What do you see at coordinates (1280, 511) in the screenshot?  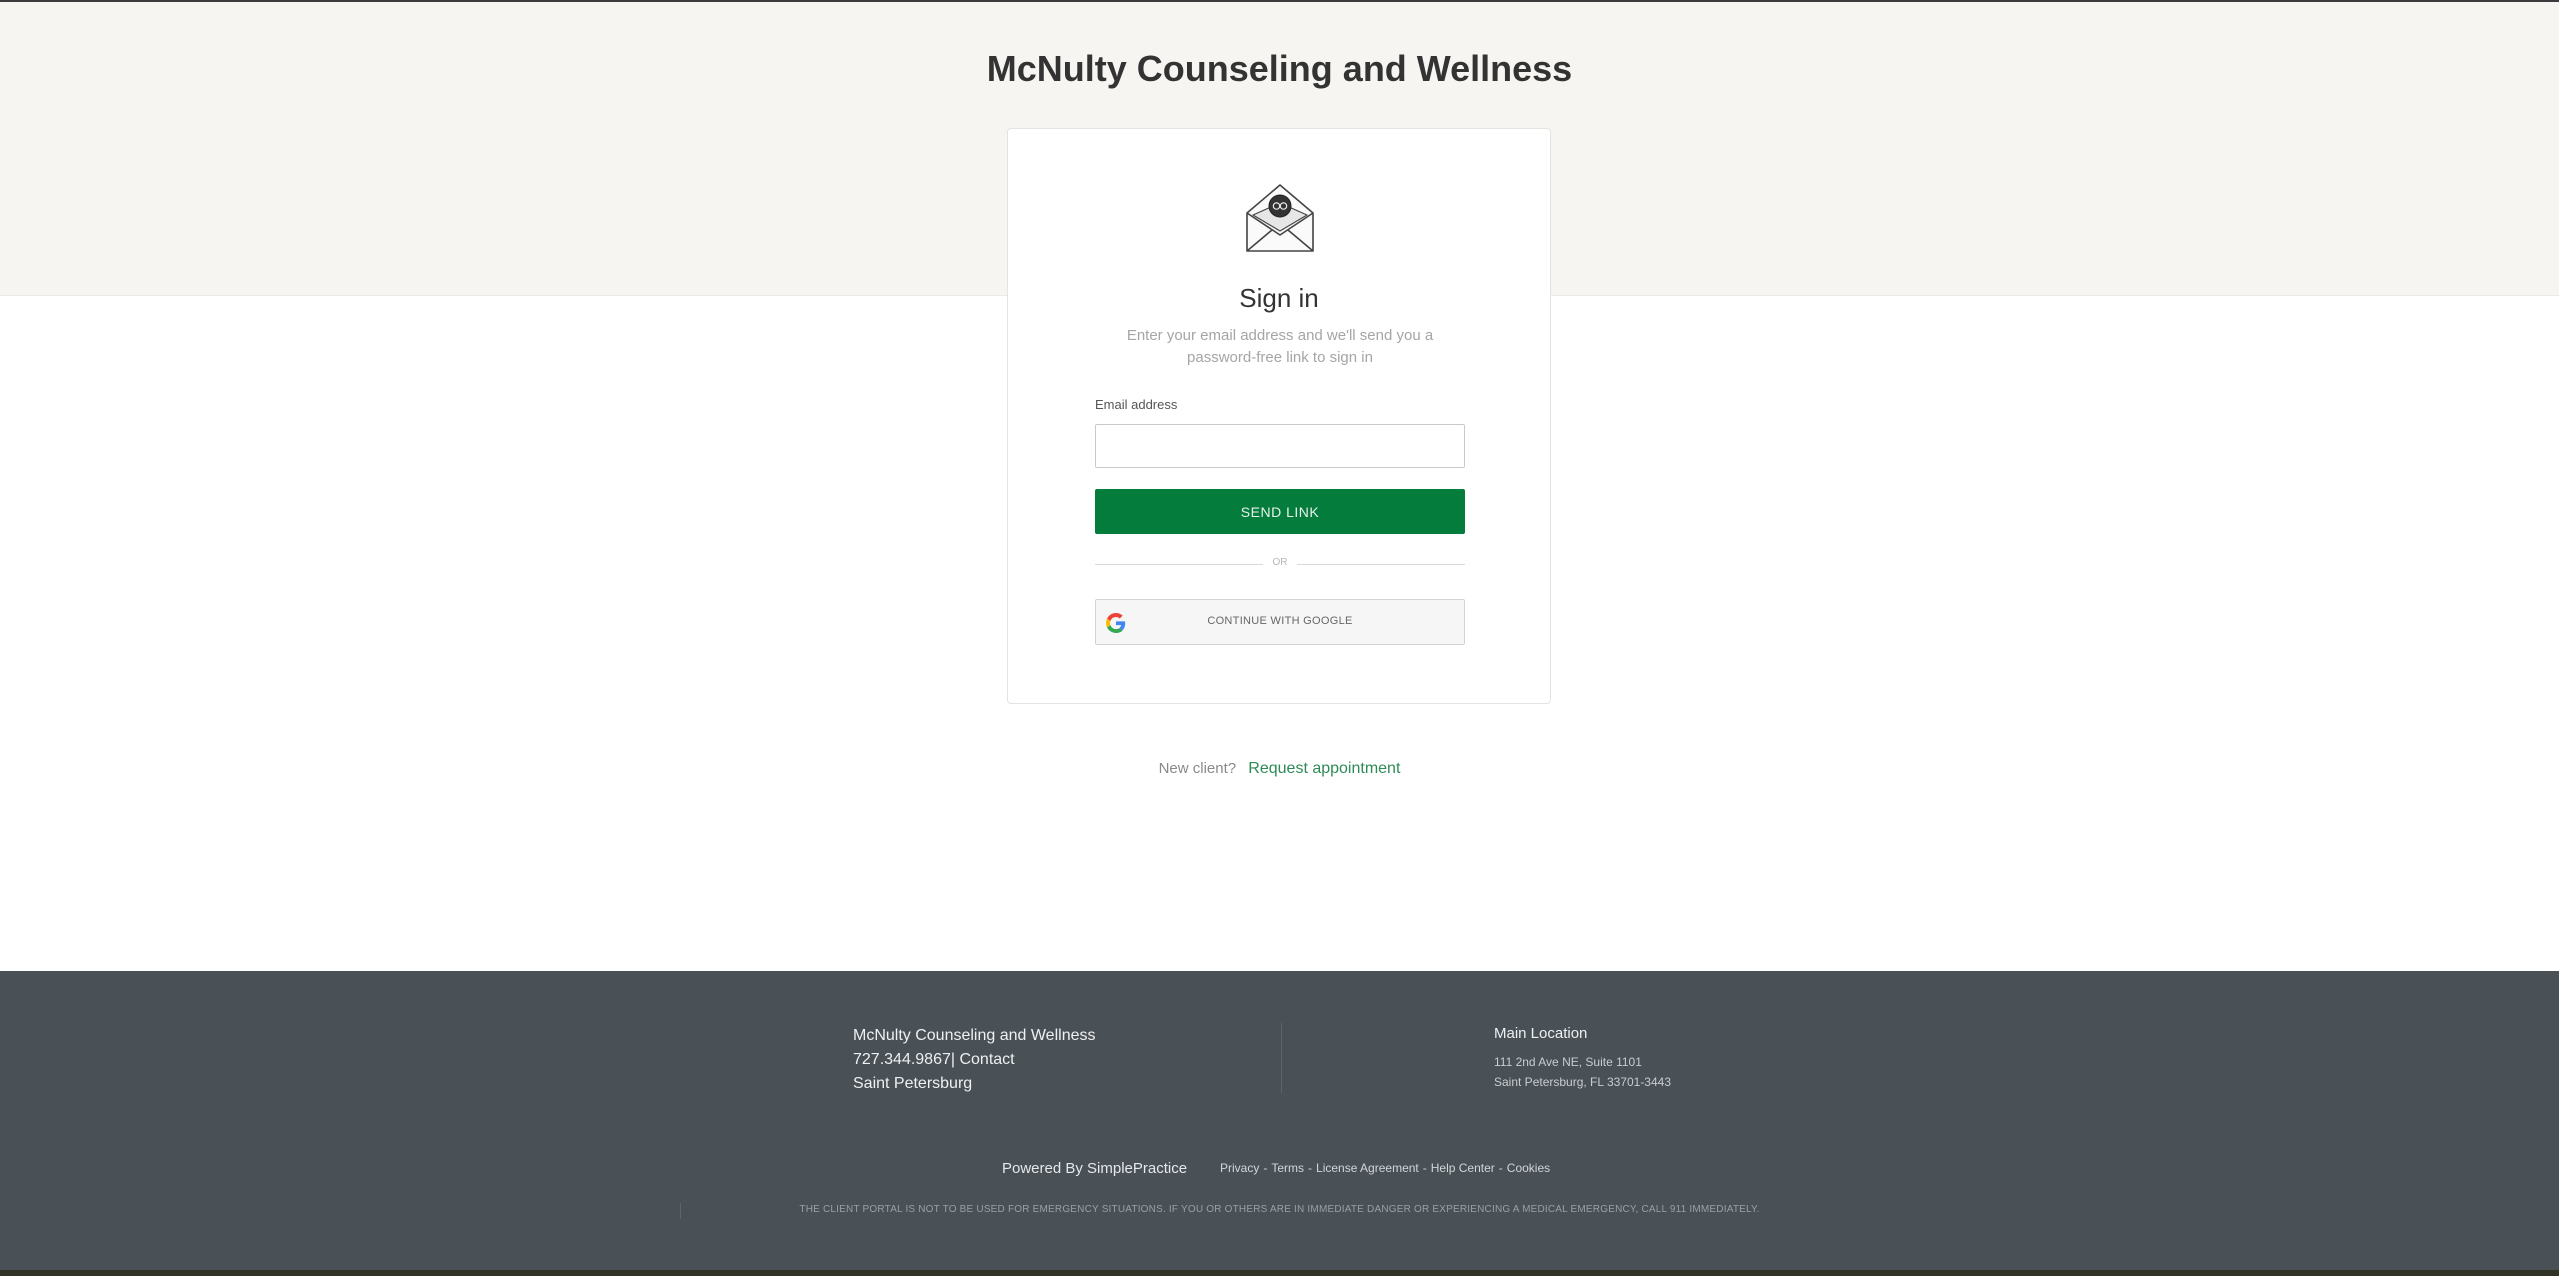 I see `send-link-button: SEND LINK` at bounding box center [1280, 511].